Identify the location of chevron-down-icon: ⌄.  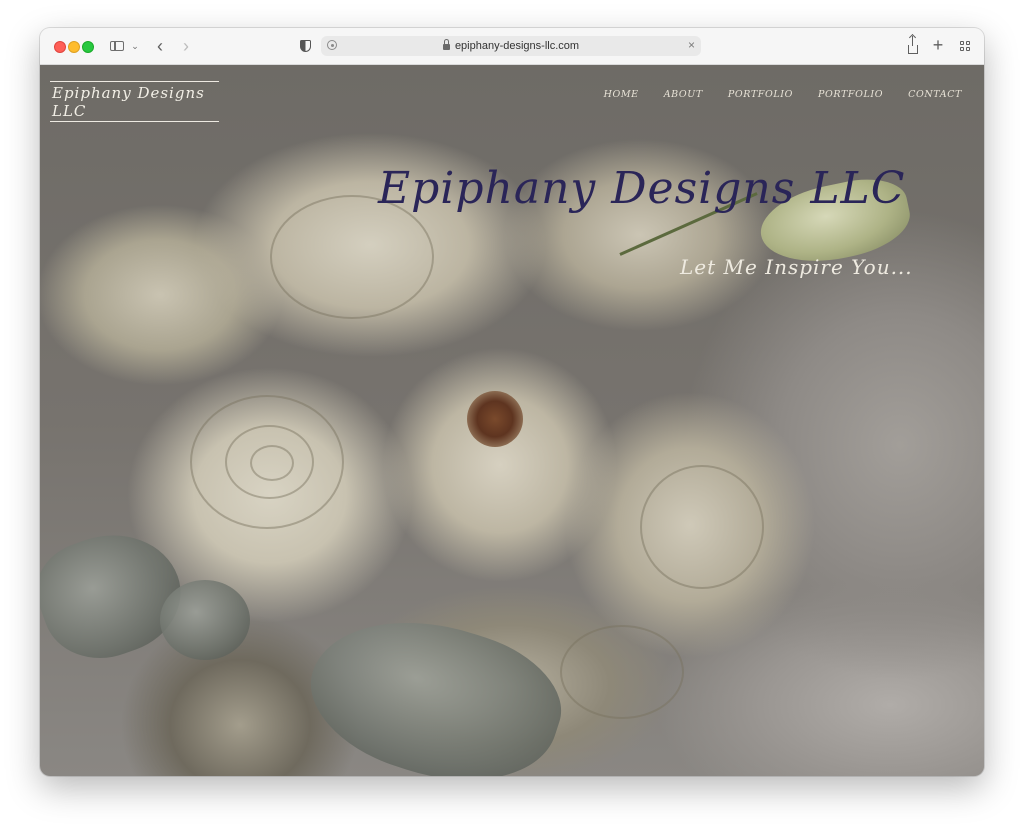
(135, 46).